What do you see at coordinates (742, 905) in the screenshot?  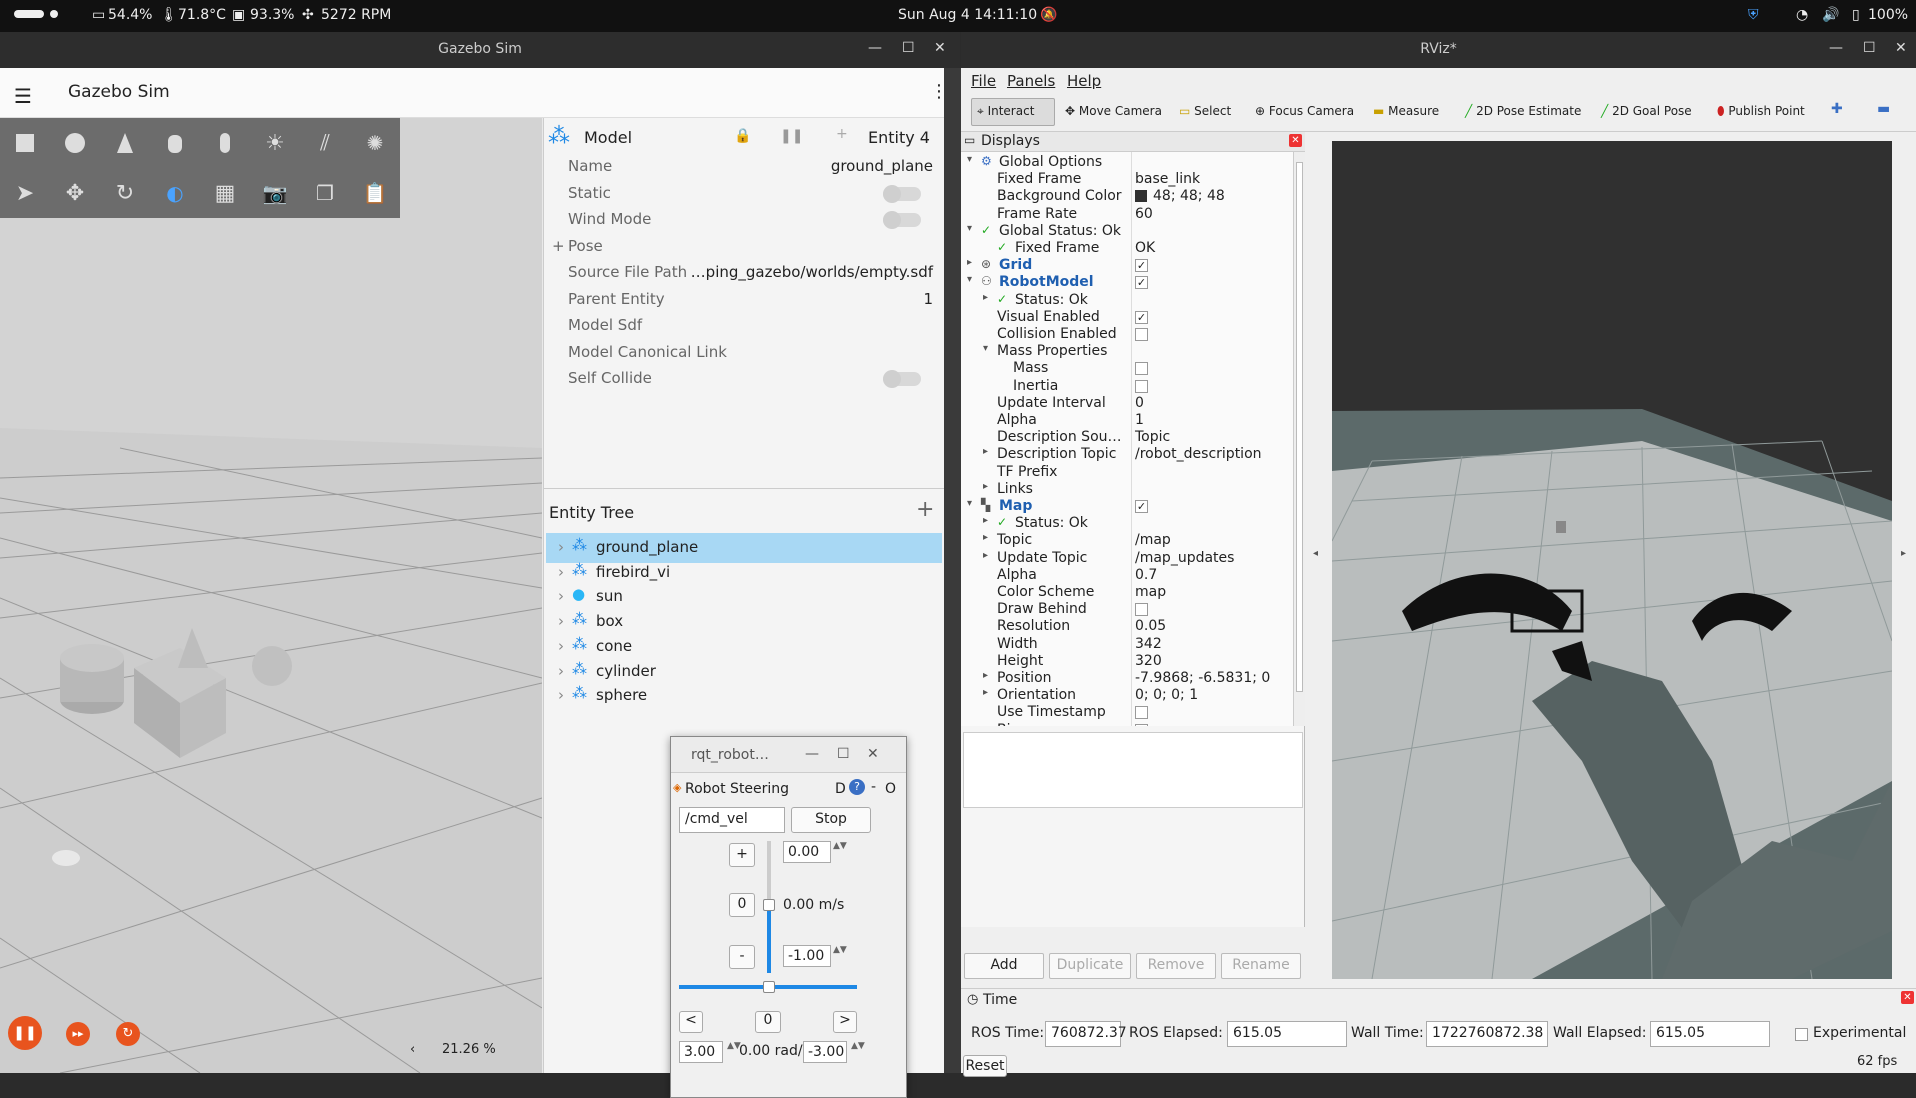 I see `linear-zero-button: 0` at bounding box center [742, 905].